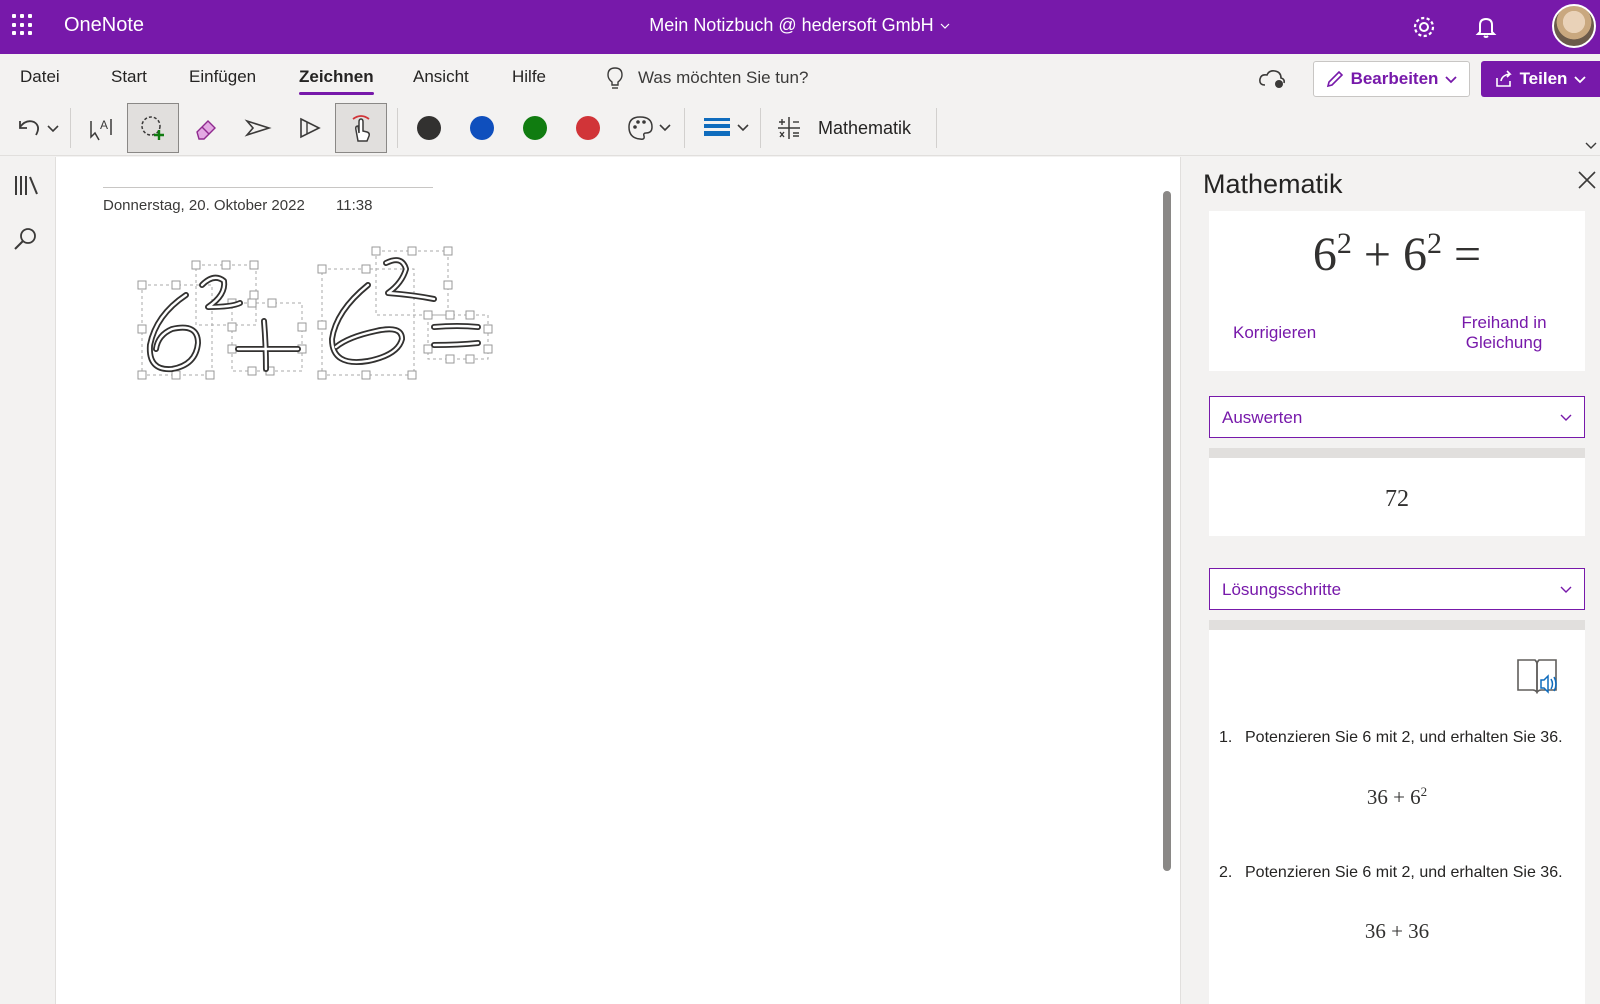 Image resolution: width=1600 pixels, height=1004 pixels. I want to click on tell-me-search: Was möchten Sie tun?, so click(707, 78).